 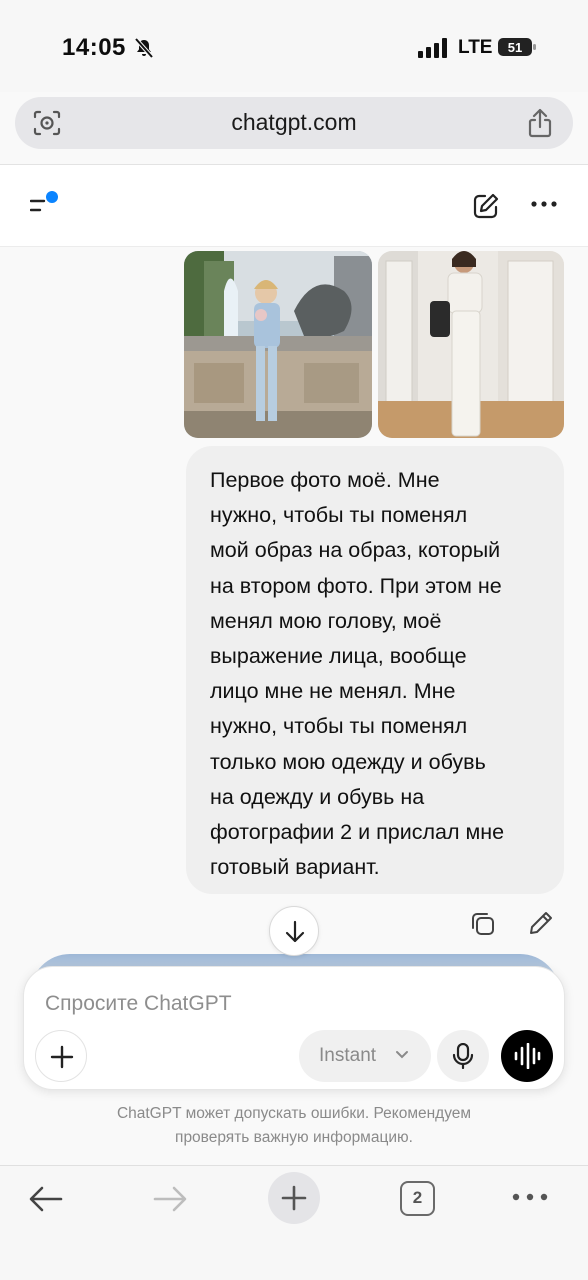 I want to click on edit-icon, so click(x=541, y=923).